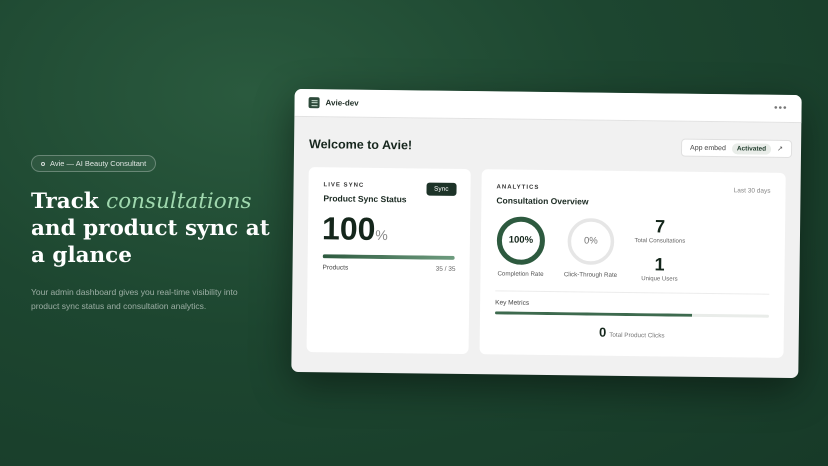 This screenshot has width=828, height=466. Describe the element at coordinates (659, 264) in the screenshot. I see `unique-users-value: 1` at that location.